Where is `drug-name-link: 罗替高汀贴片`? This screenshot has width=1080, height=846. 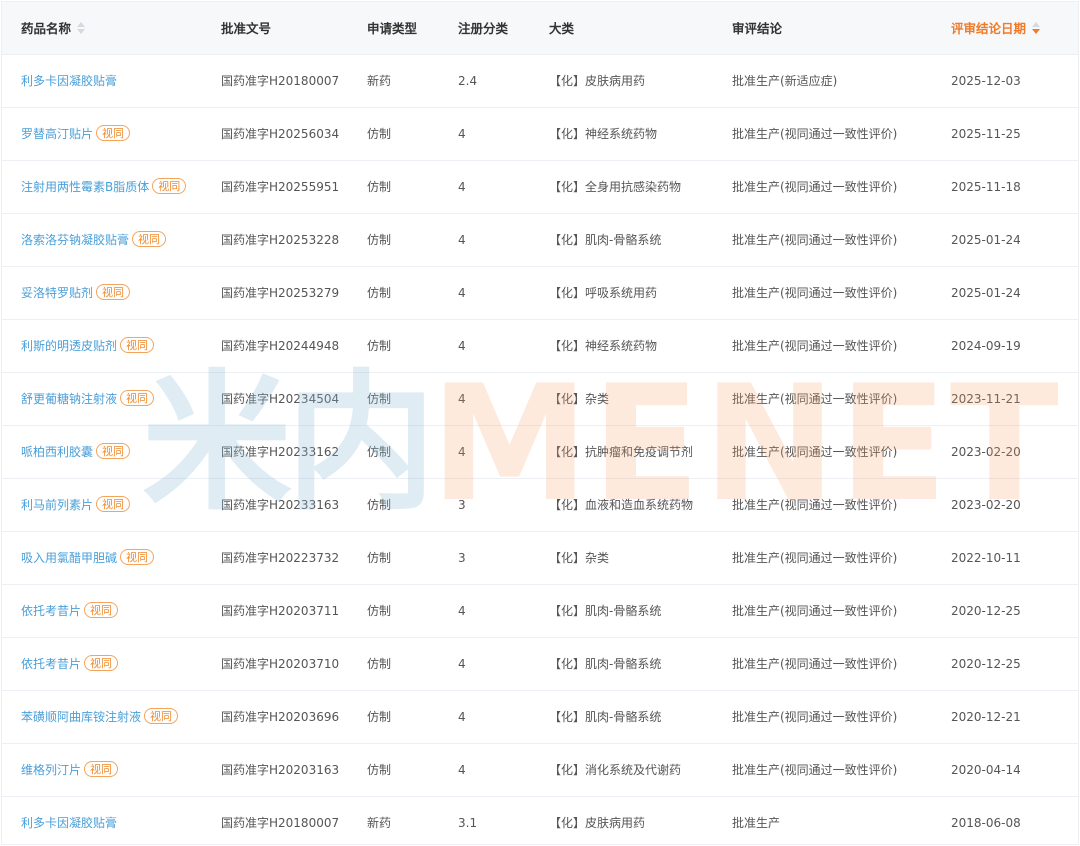
drug-name-link: 罗替高汀贴片 is located at coordinates (57, 134).